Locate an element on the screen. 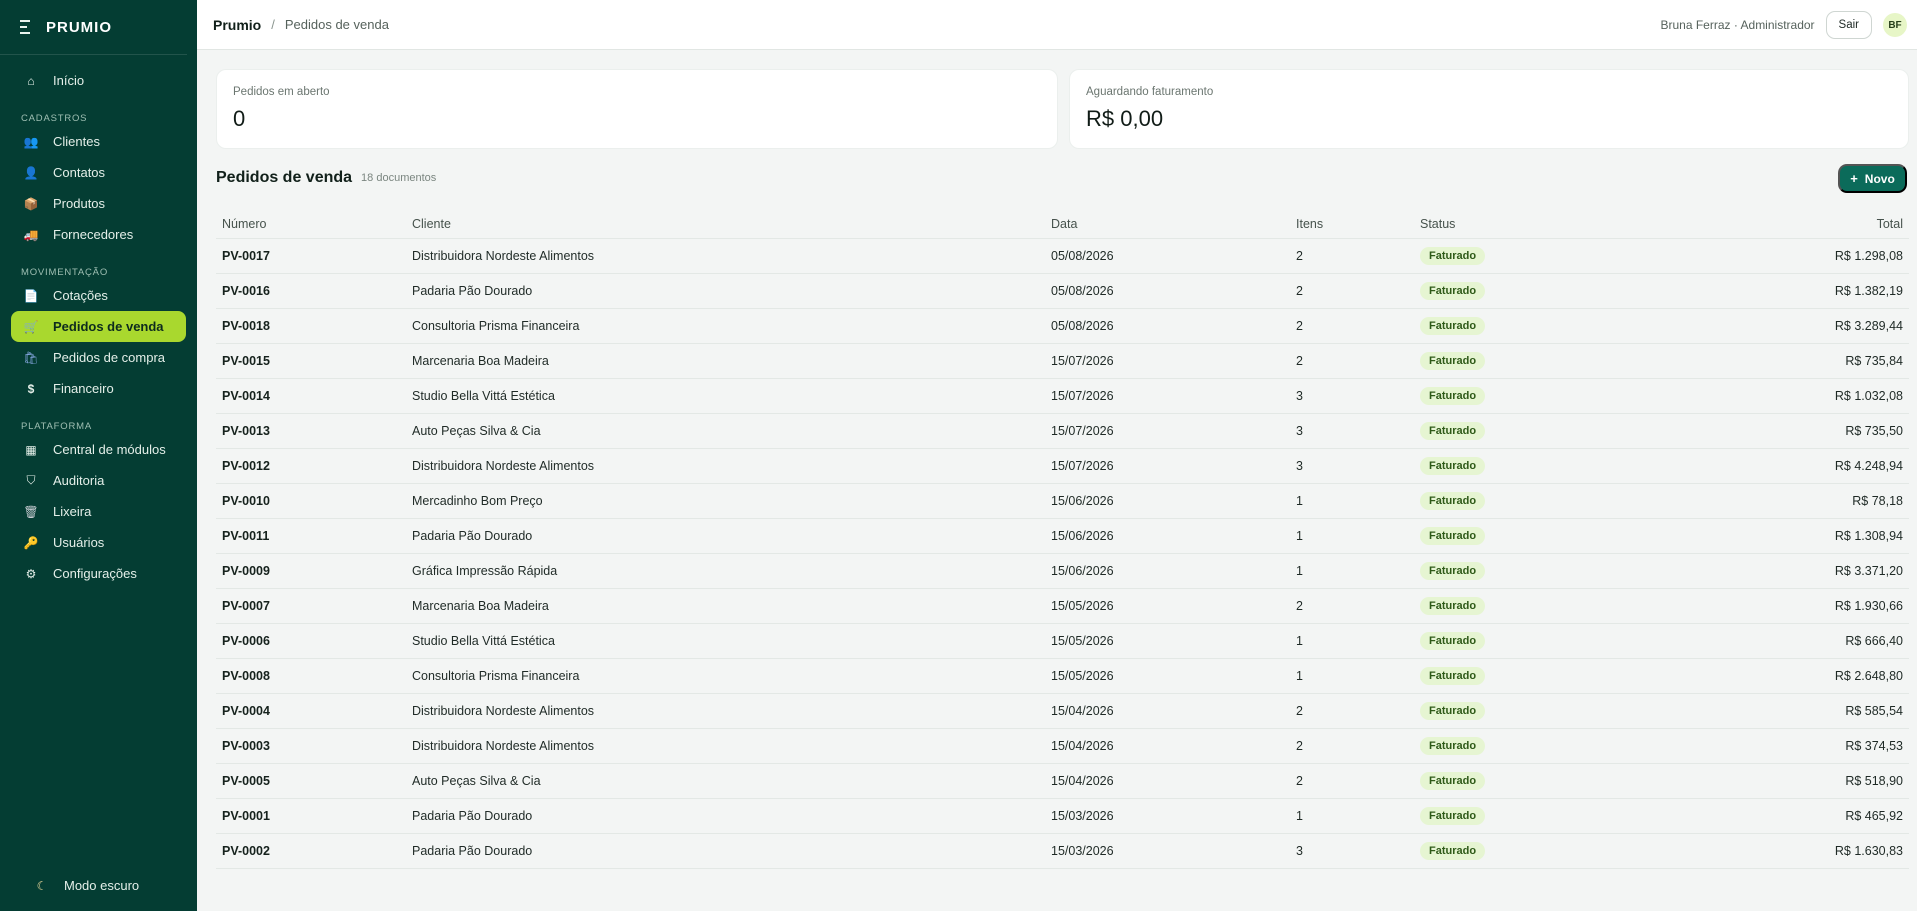  cell-total: R$ 1.630,83 is located at coordinates (1868, 851).